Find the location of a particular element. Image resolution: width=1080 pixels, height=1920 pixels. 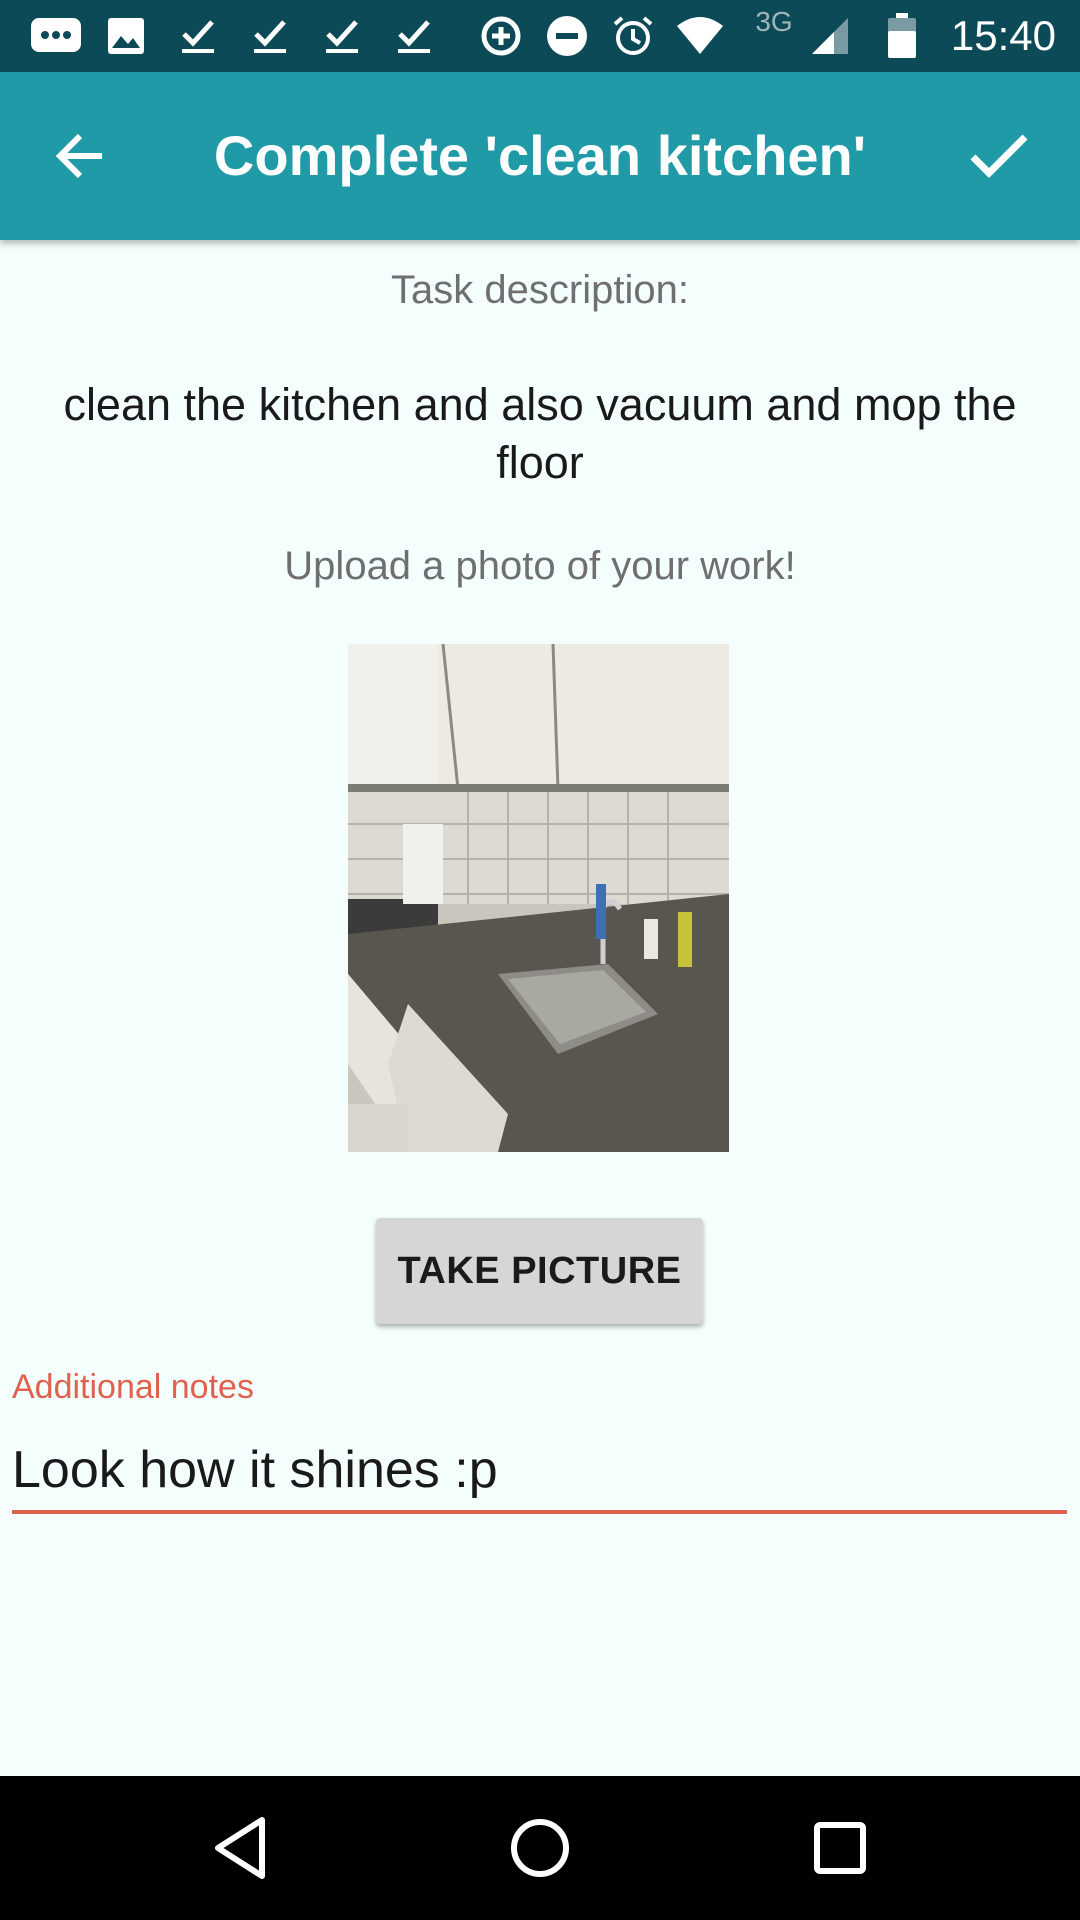

home-circle-icon is located at coordinates (540, 1848).